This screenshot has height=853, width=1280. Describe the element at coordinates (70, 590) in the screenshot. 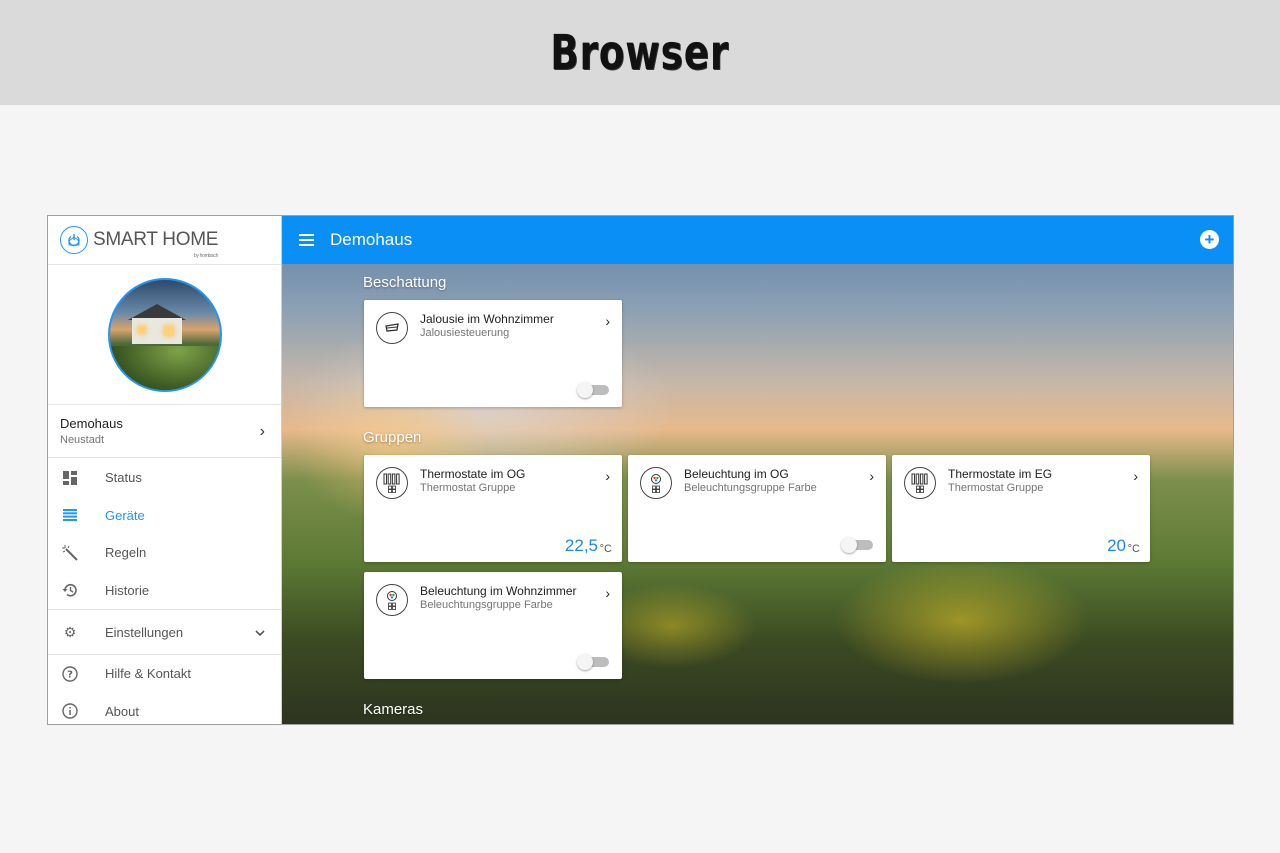

I see `history-icon` at that location.